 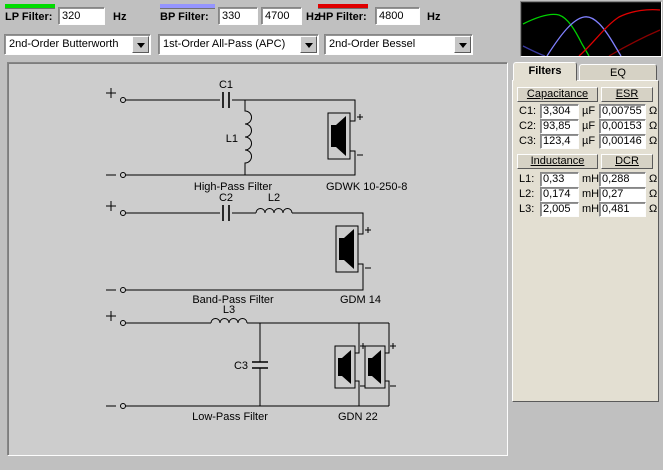 I want to click on bp-cap-label: C2, so click(x=226, y=198).